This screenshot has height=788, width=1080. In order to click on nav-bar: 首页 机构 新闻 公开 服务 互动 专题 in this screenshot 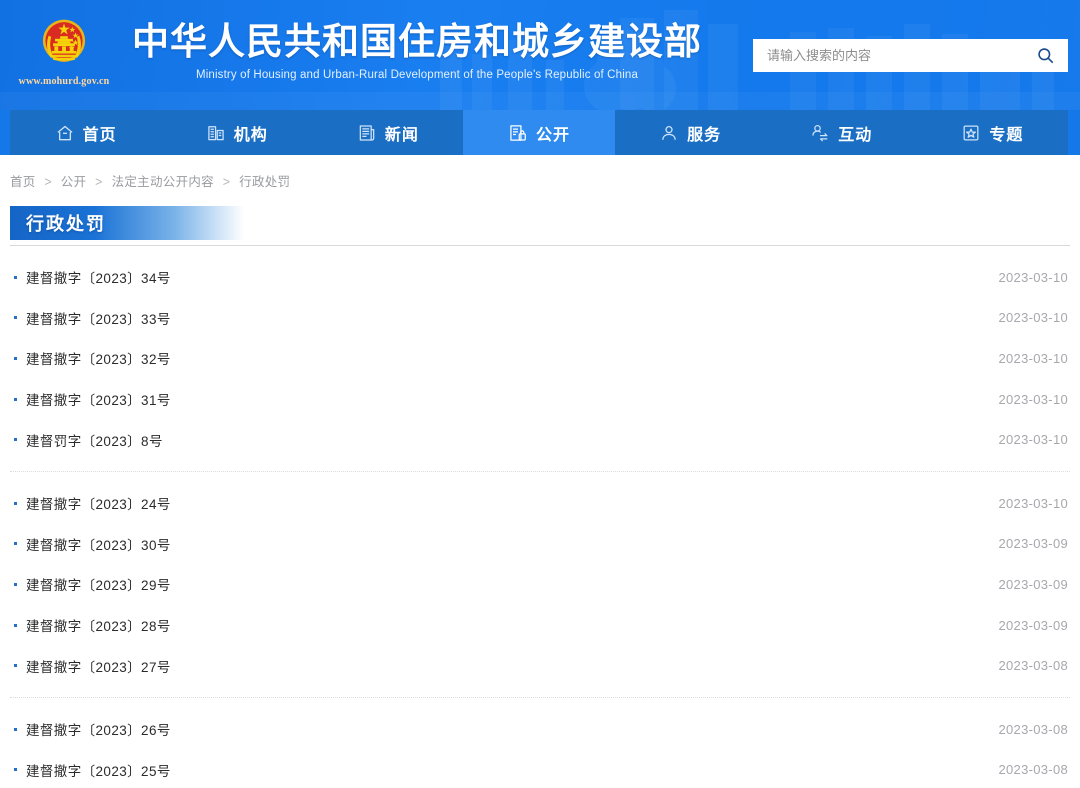, I will do `click(539, 132)`.